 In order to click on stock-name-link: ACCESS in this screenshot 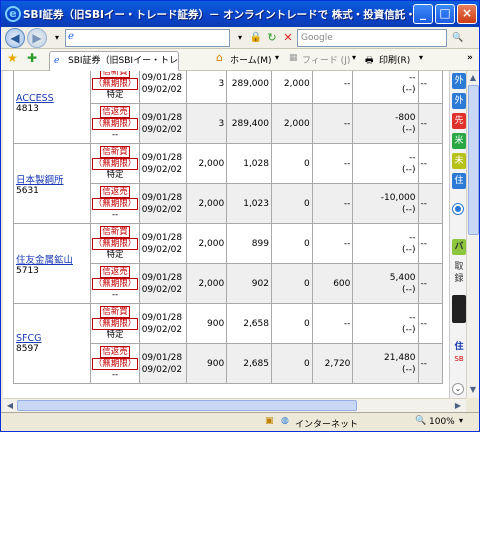, I will do `click(35, 98)`.